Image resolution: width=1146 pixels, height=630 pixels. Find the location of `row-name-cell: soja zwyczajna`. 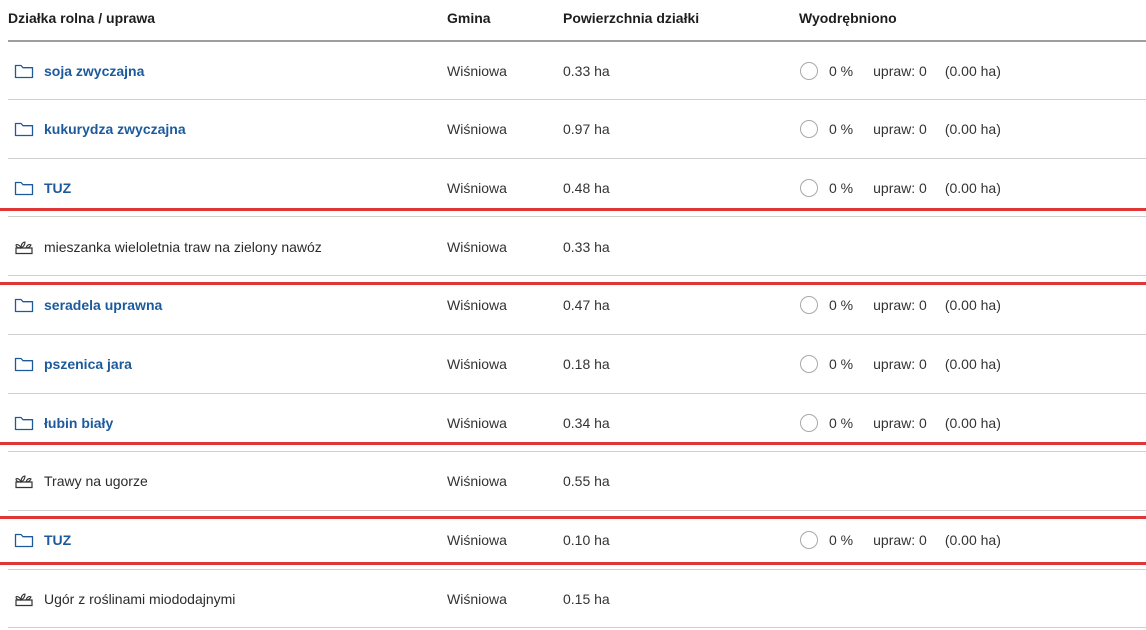

row-name-cell: soja zwyczajna is located at coordinates (79, 71).